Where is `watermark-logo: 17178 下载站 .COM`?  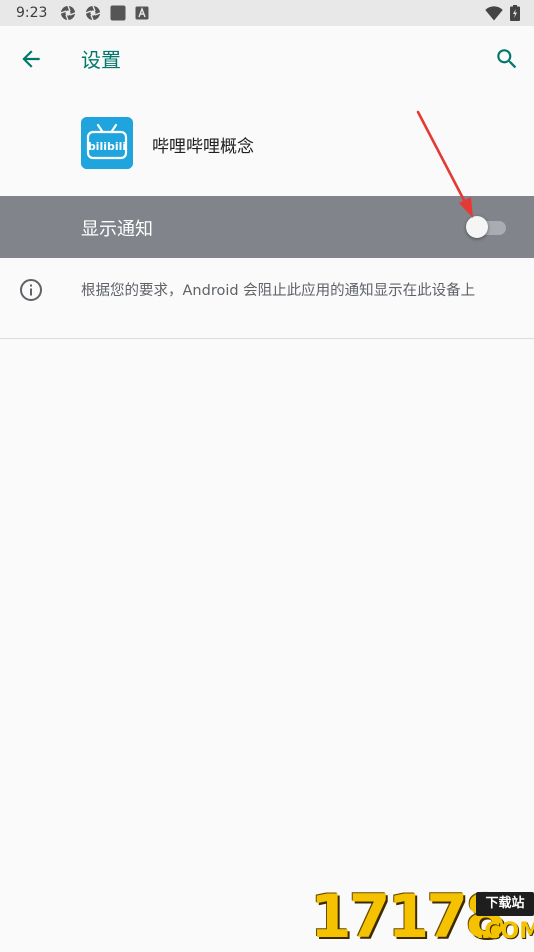
watermark-logo: 17178 下载站 .COM is located at coordinates (420, 917).